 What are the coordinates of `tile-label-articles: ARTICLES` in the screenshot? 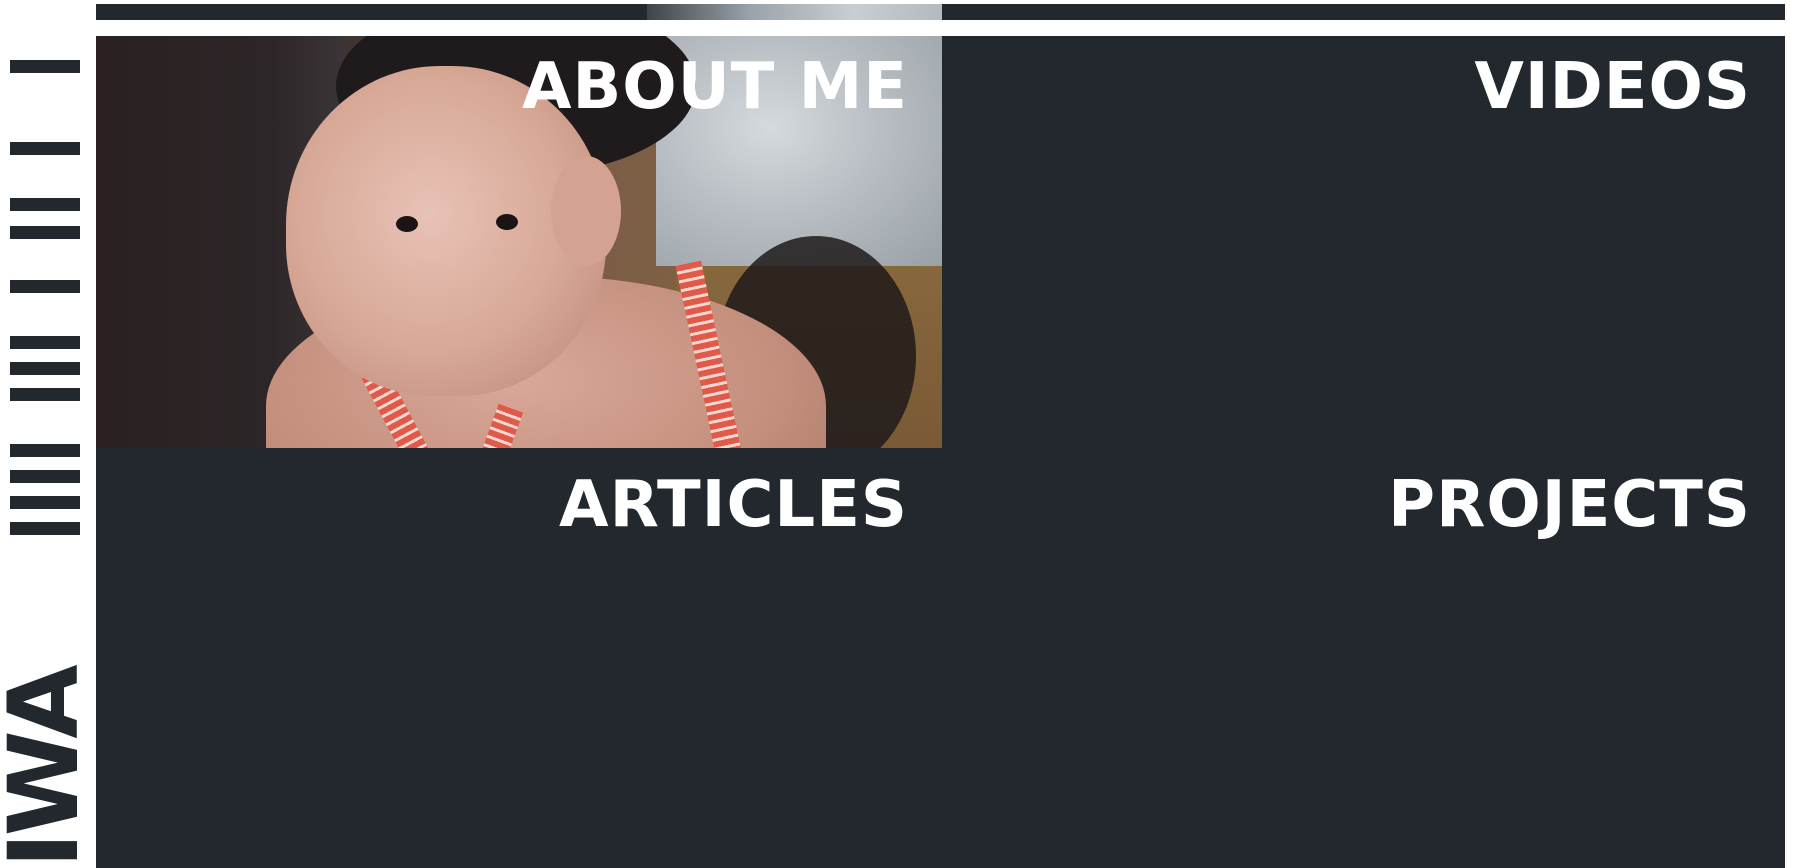 It's located at (733, 505).